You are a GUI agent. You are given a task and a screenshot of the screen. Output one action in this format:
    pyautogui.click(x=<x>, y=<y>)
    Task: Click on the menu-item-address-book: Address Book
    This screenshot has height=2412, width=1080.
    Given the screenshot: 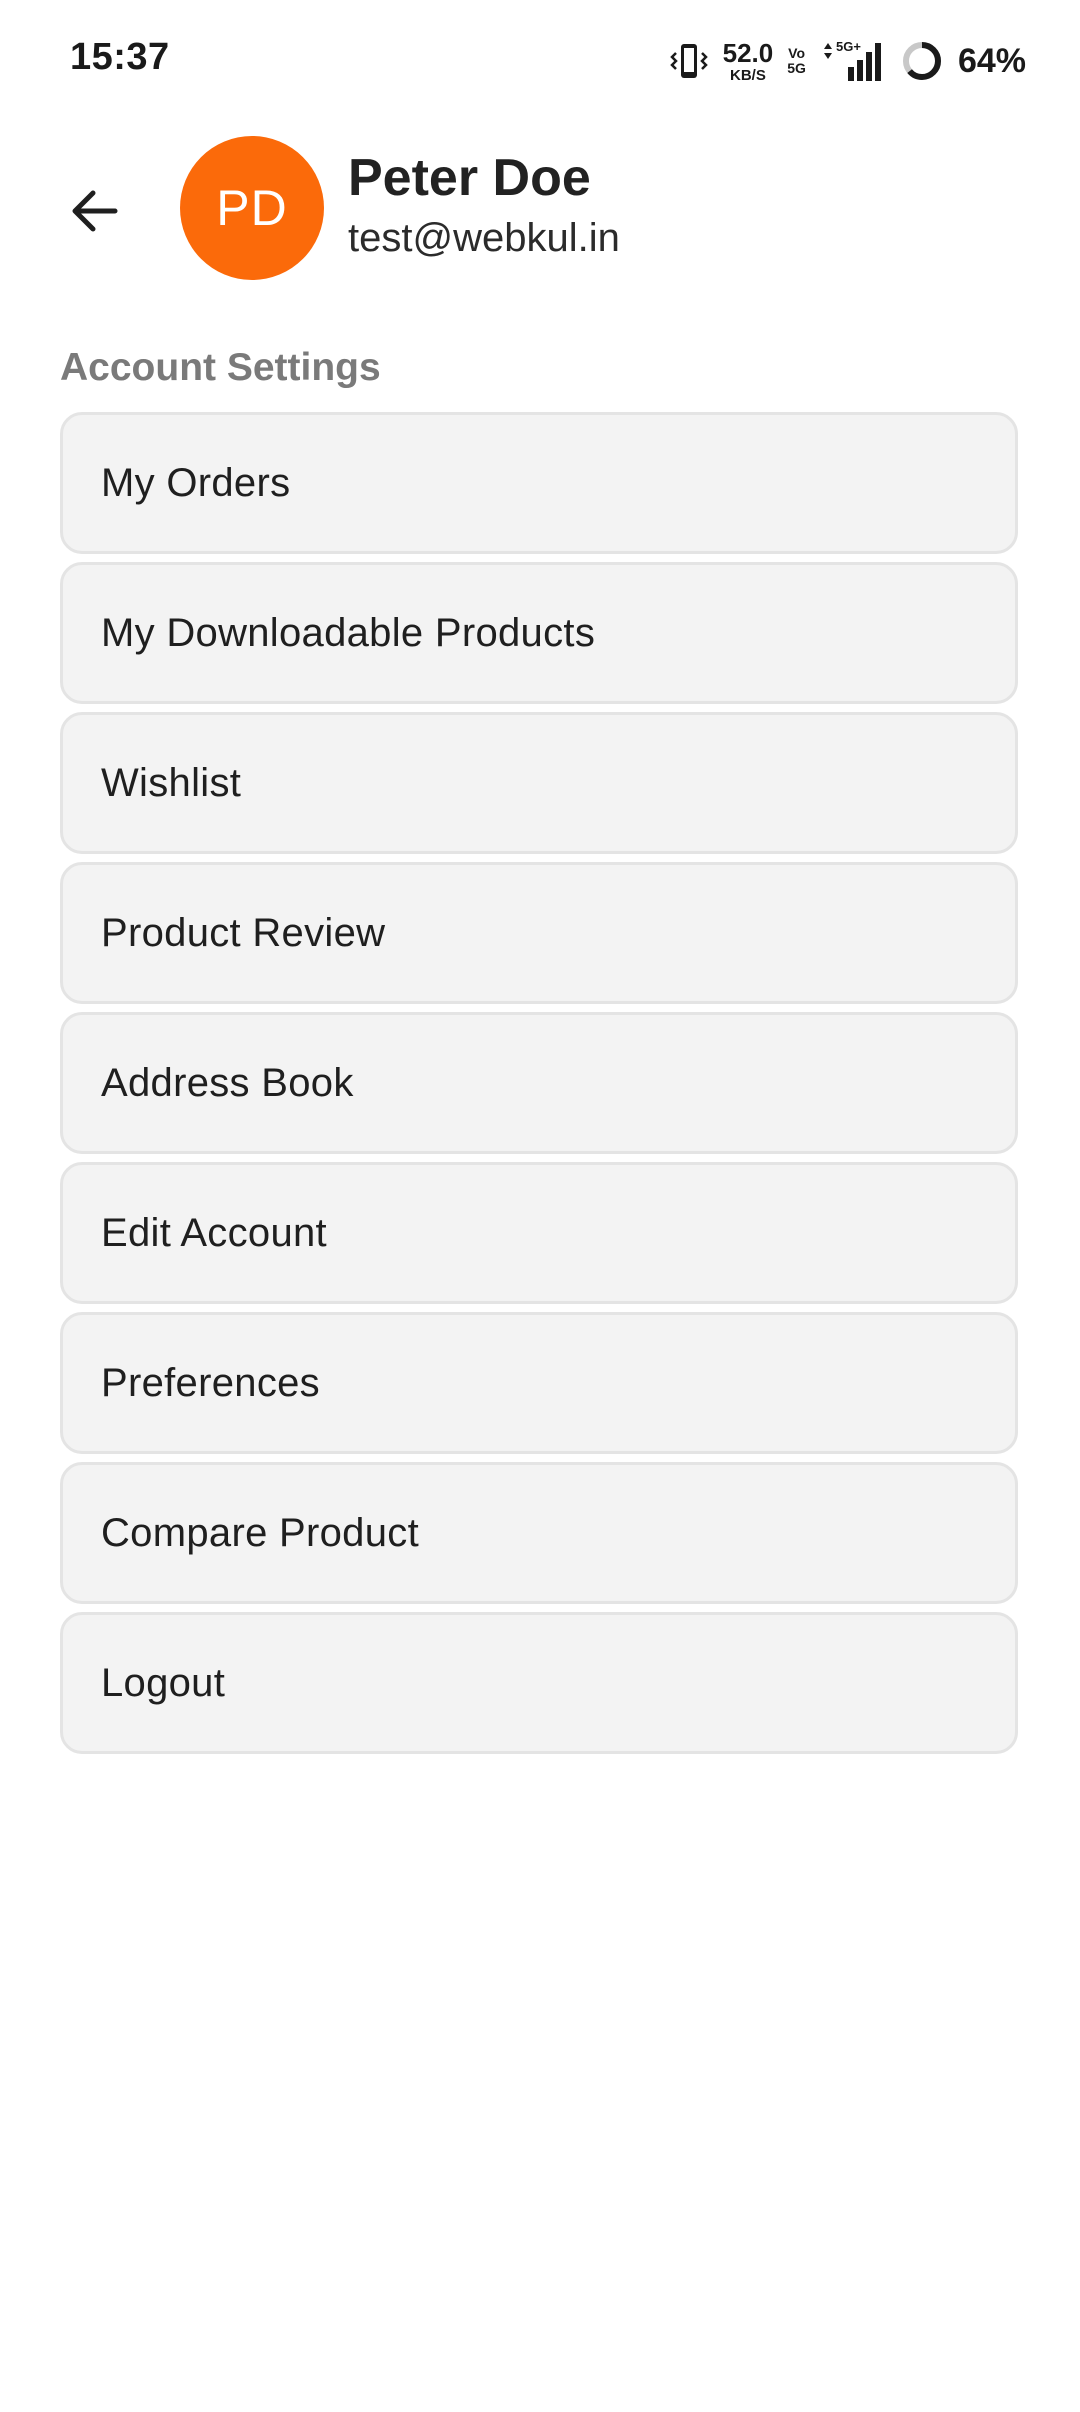 What is the action you would take?
    pyautogui.click(x=539, y=1083)
    